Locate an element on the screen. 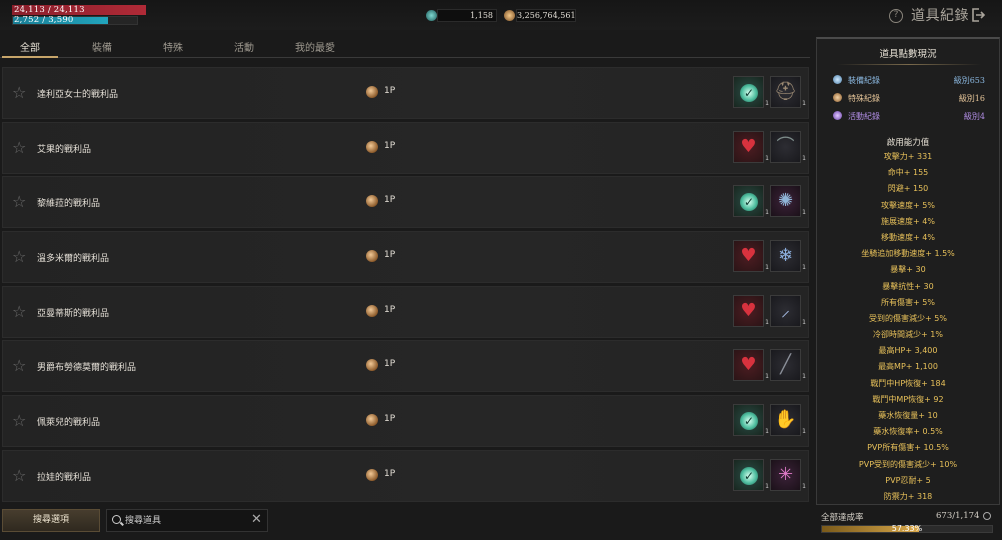  event-record: 活動紀錄 級別4 is located at coordinates (909, 116).